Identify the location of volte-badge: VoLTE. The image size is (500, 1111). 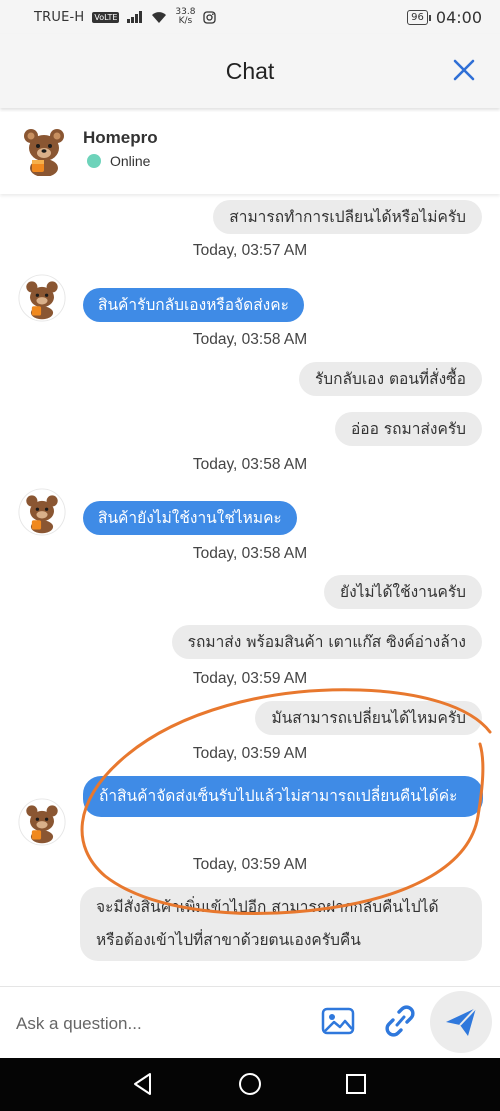
(106, 17).